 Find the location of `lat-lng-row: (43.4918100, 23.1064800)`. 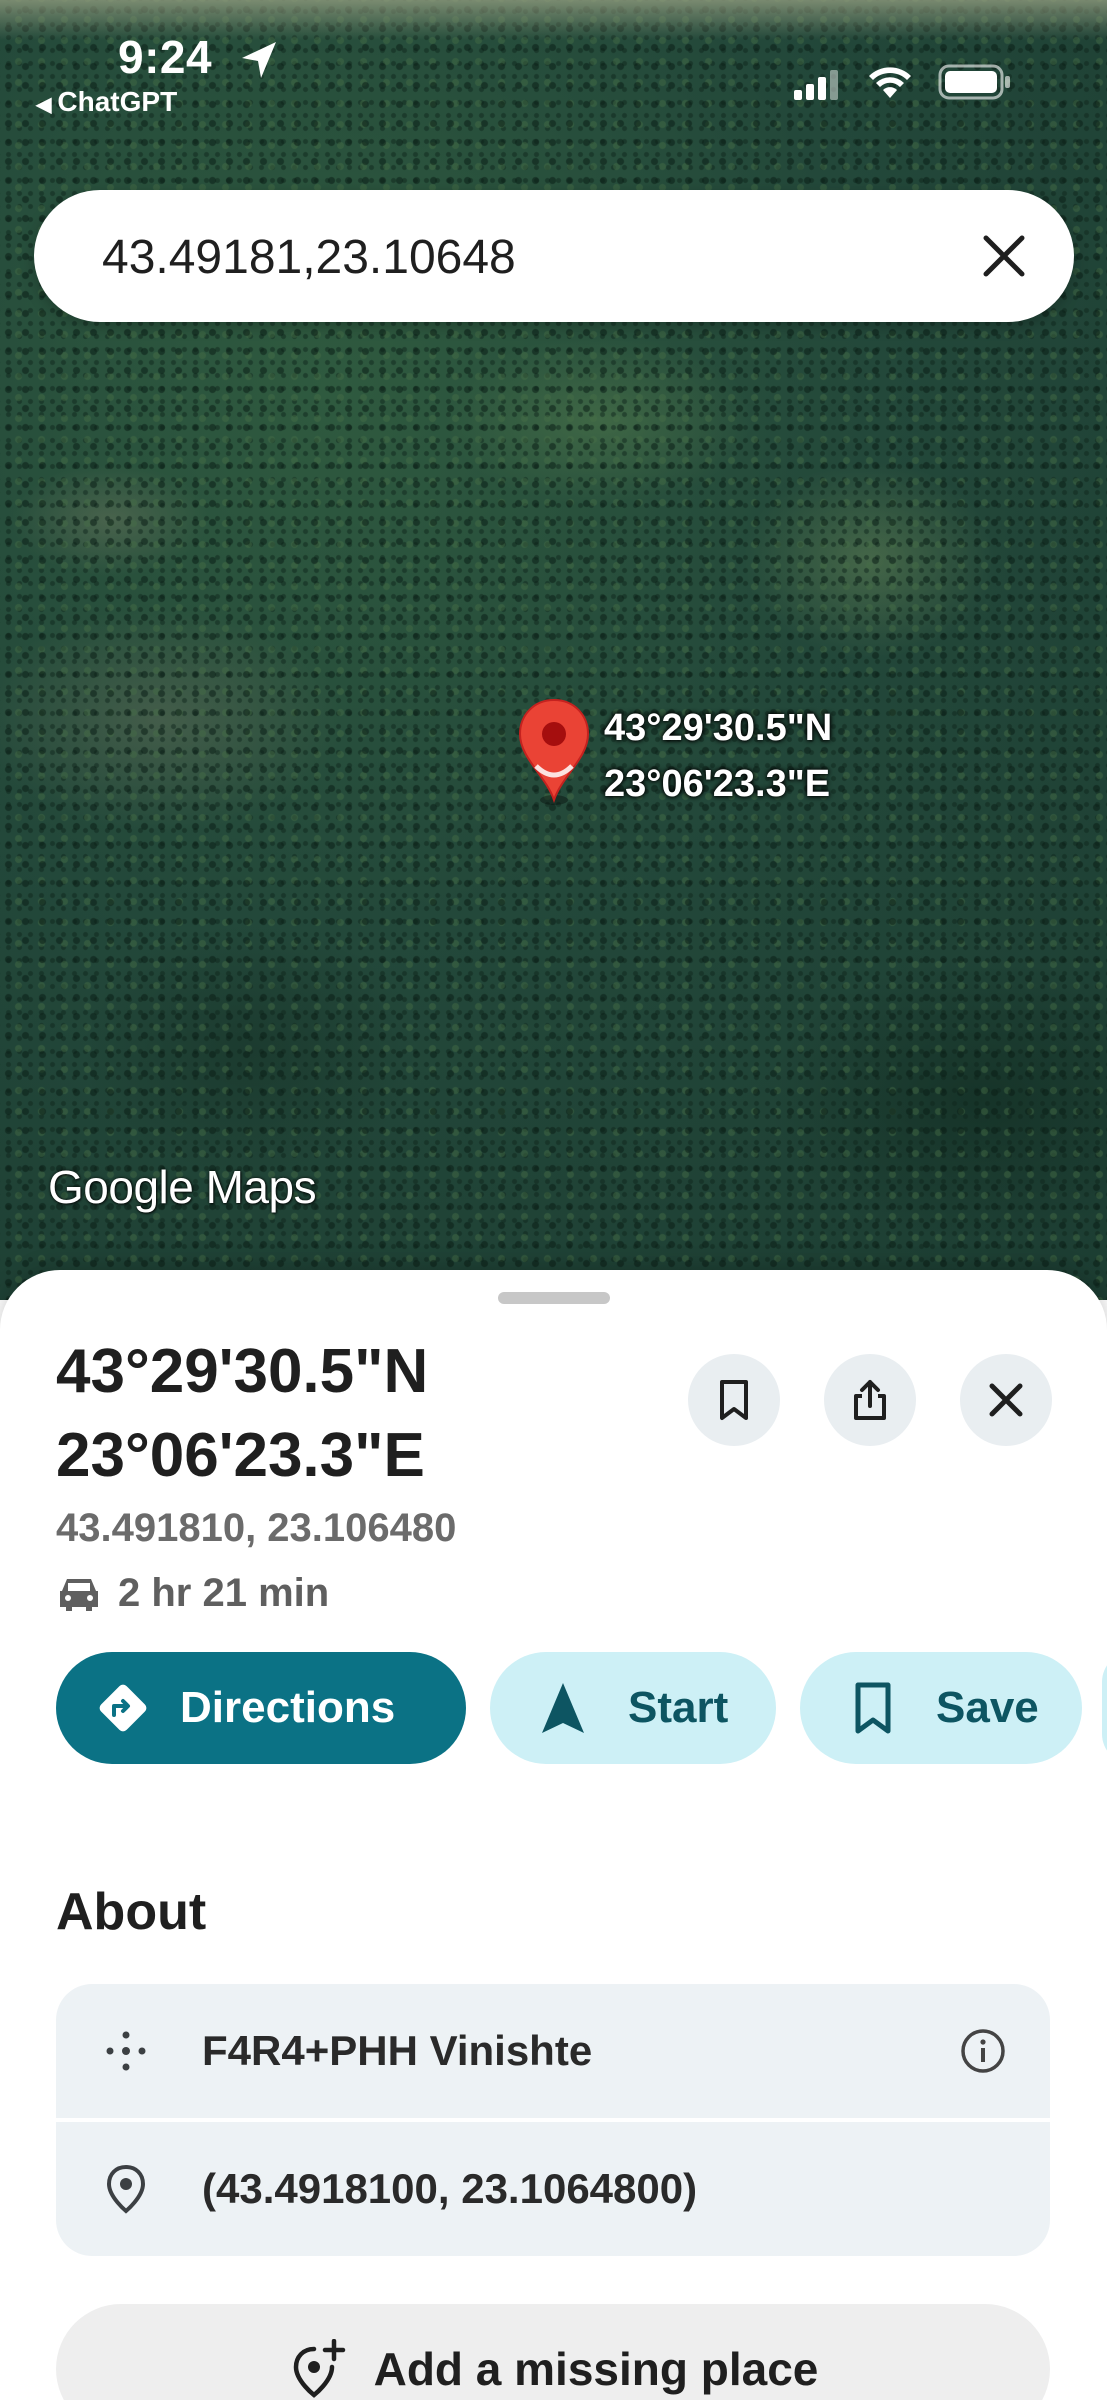

lat-lng-row: (43.4918100, 23.1064800) is located at coordinates (553, 2189).